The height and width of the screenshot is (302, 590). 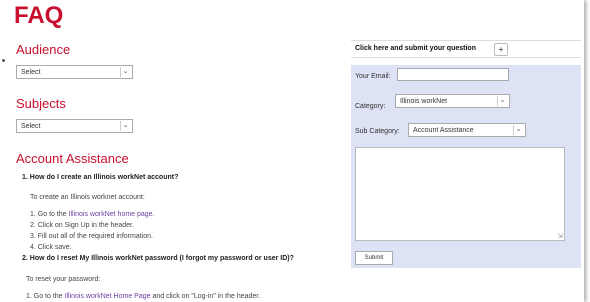 I want to click on category-select-value: Illinois workNet, so click(x=424, y=101).